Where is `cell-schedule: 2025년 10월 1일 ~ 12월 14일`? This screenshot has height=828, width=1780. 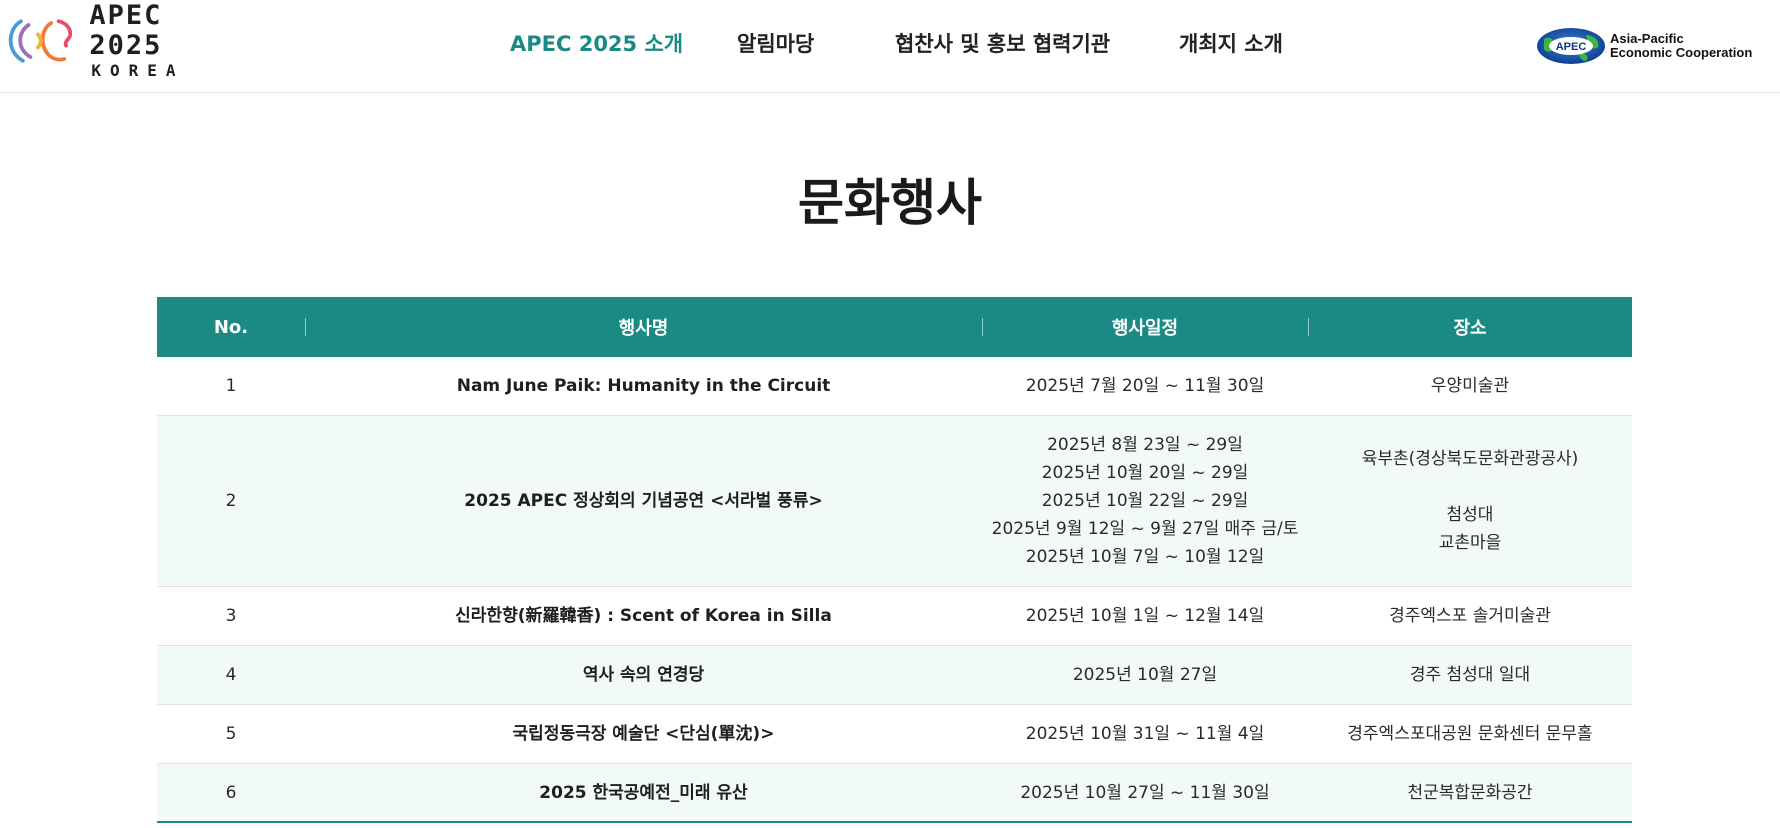 cell-schedule: 2025년 10월 1일 ~ 12월 14일 is located at coordinates (1145, 616).